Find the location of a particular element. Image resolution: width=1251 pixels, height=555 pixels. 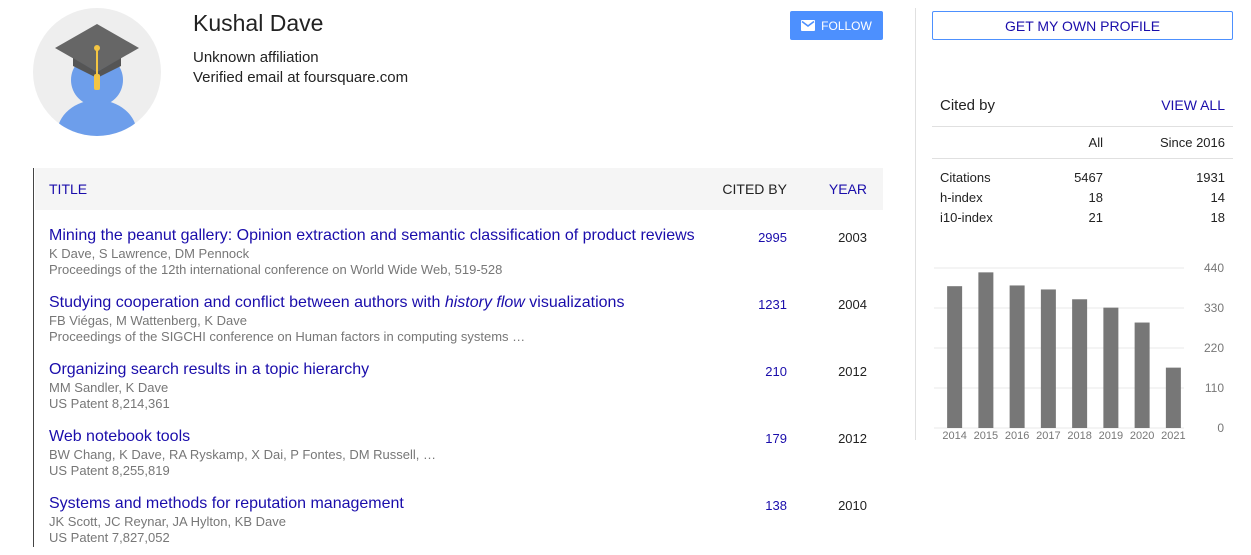

table-left-border is located at coordinates (33, 357).